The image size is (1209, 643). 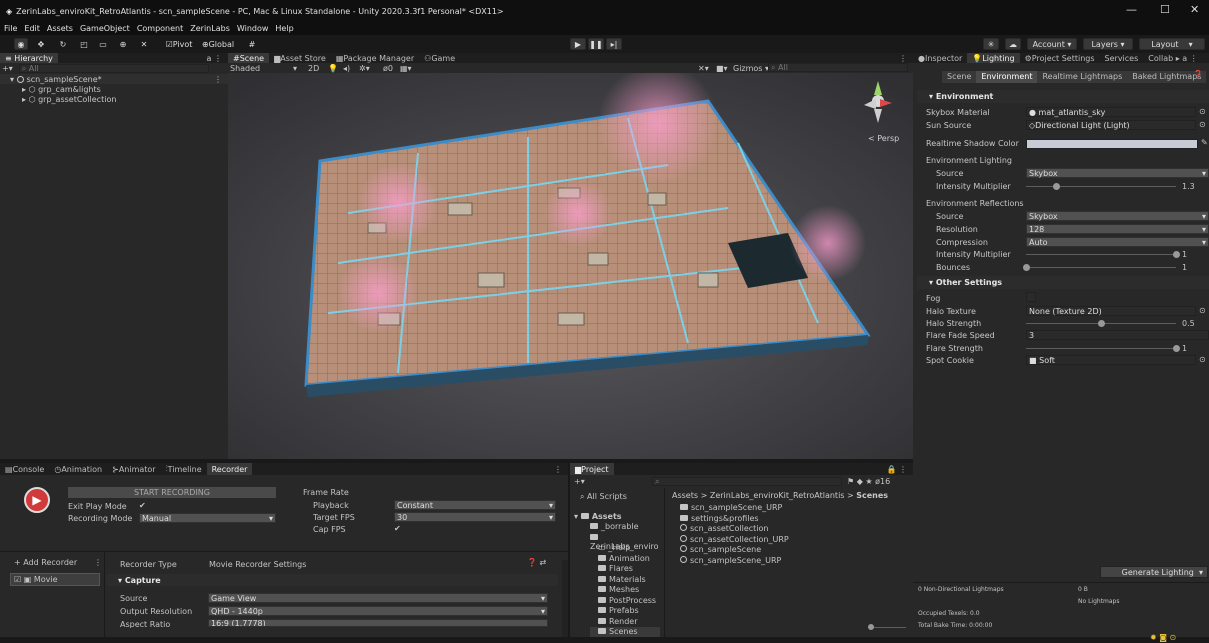 What do you see at coordinates (172, 492) in the screenshot?
I see `start-recording-button: START RECORDING` at bounding box center [172, 492].